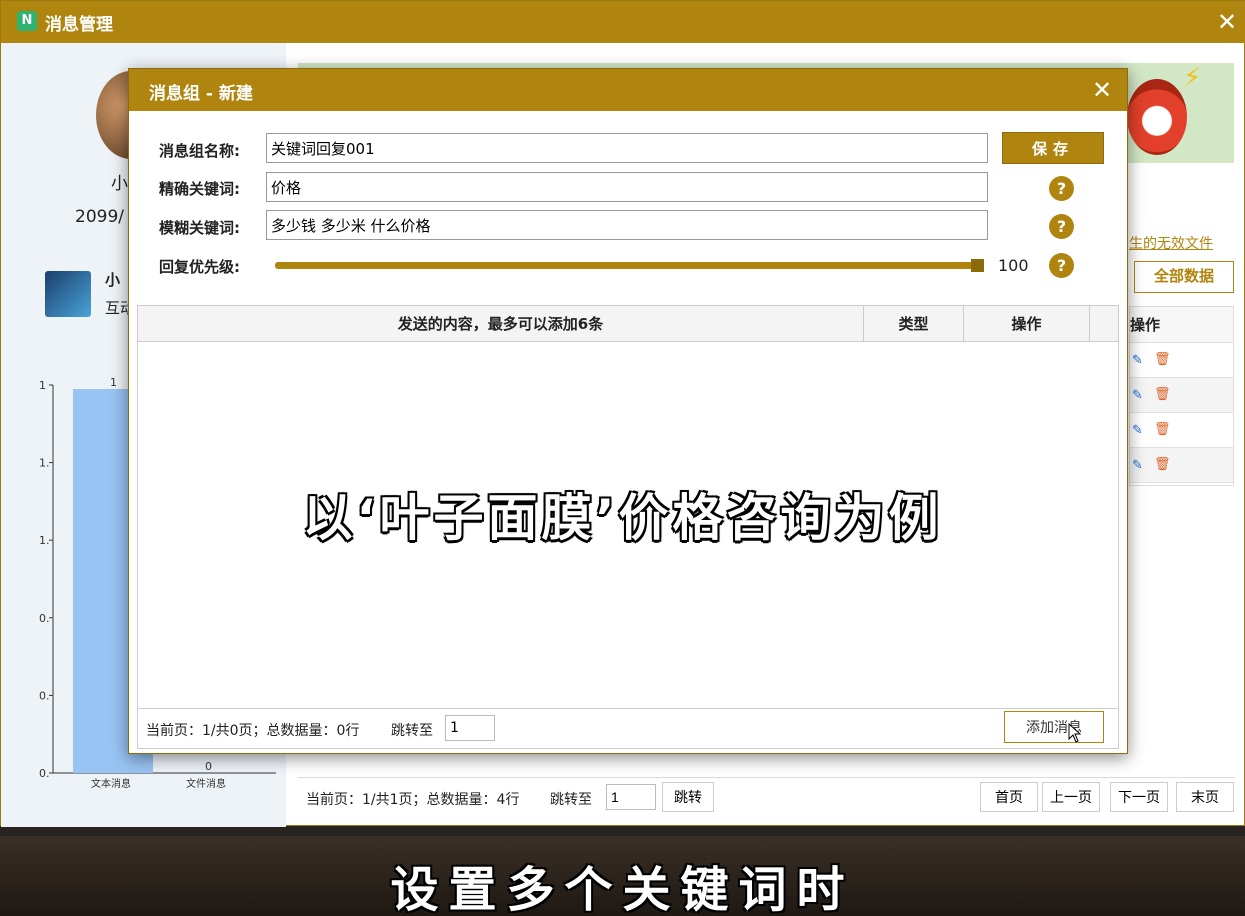  What do you see at coordinates (1054, 727) in the screenshot?
I see `add-message-button: 添加消息` at bounding box center [1054, 727].